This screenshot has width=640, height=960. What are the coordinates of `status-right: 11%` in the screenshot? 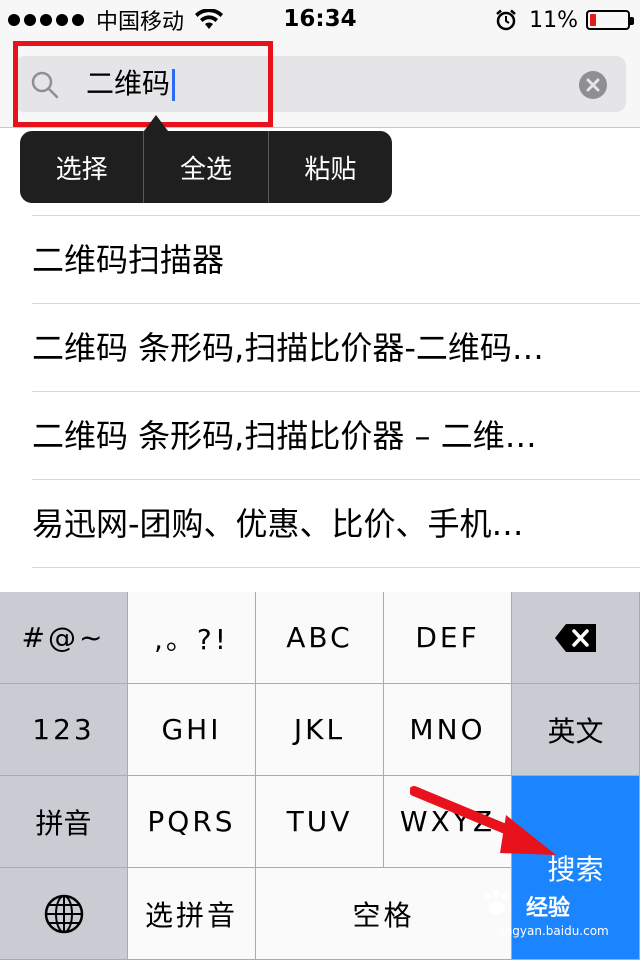 It's located at (564, 20).